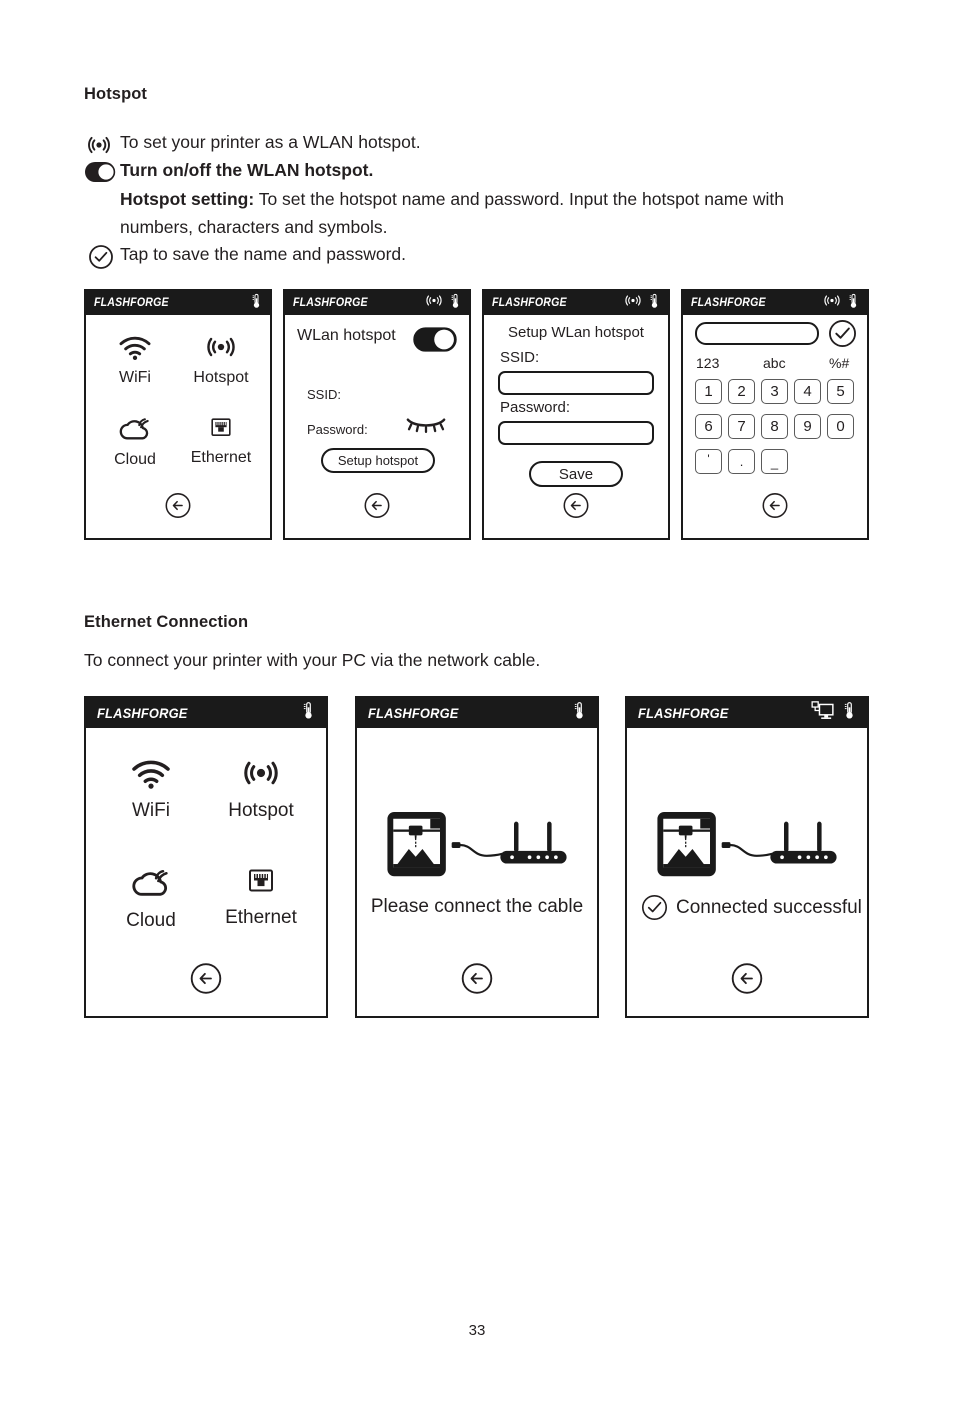 This screenshot has height=1412, width=954. I want to click on key-9: 9, so click(807, 426).